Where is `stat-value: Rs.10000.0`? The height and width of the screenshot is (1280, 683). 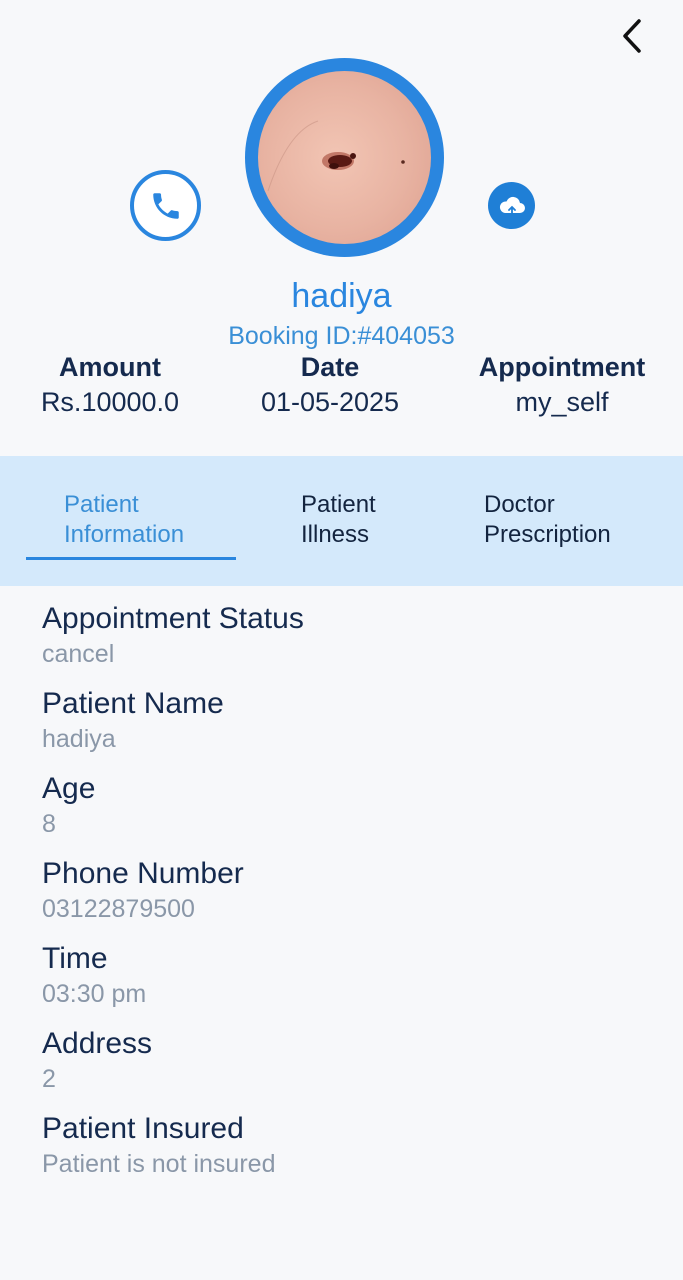
stat-value: Rs.10000.0 is located at coordinates (110, 402).